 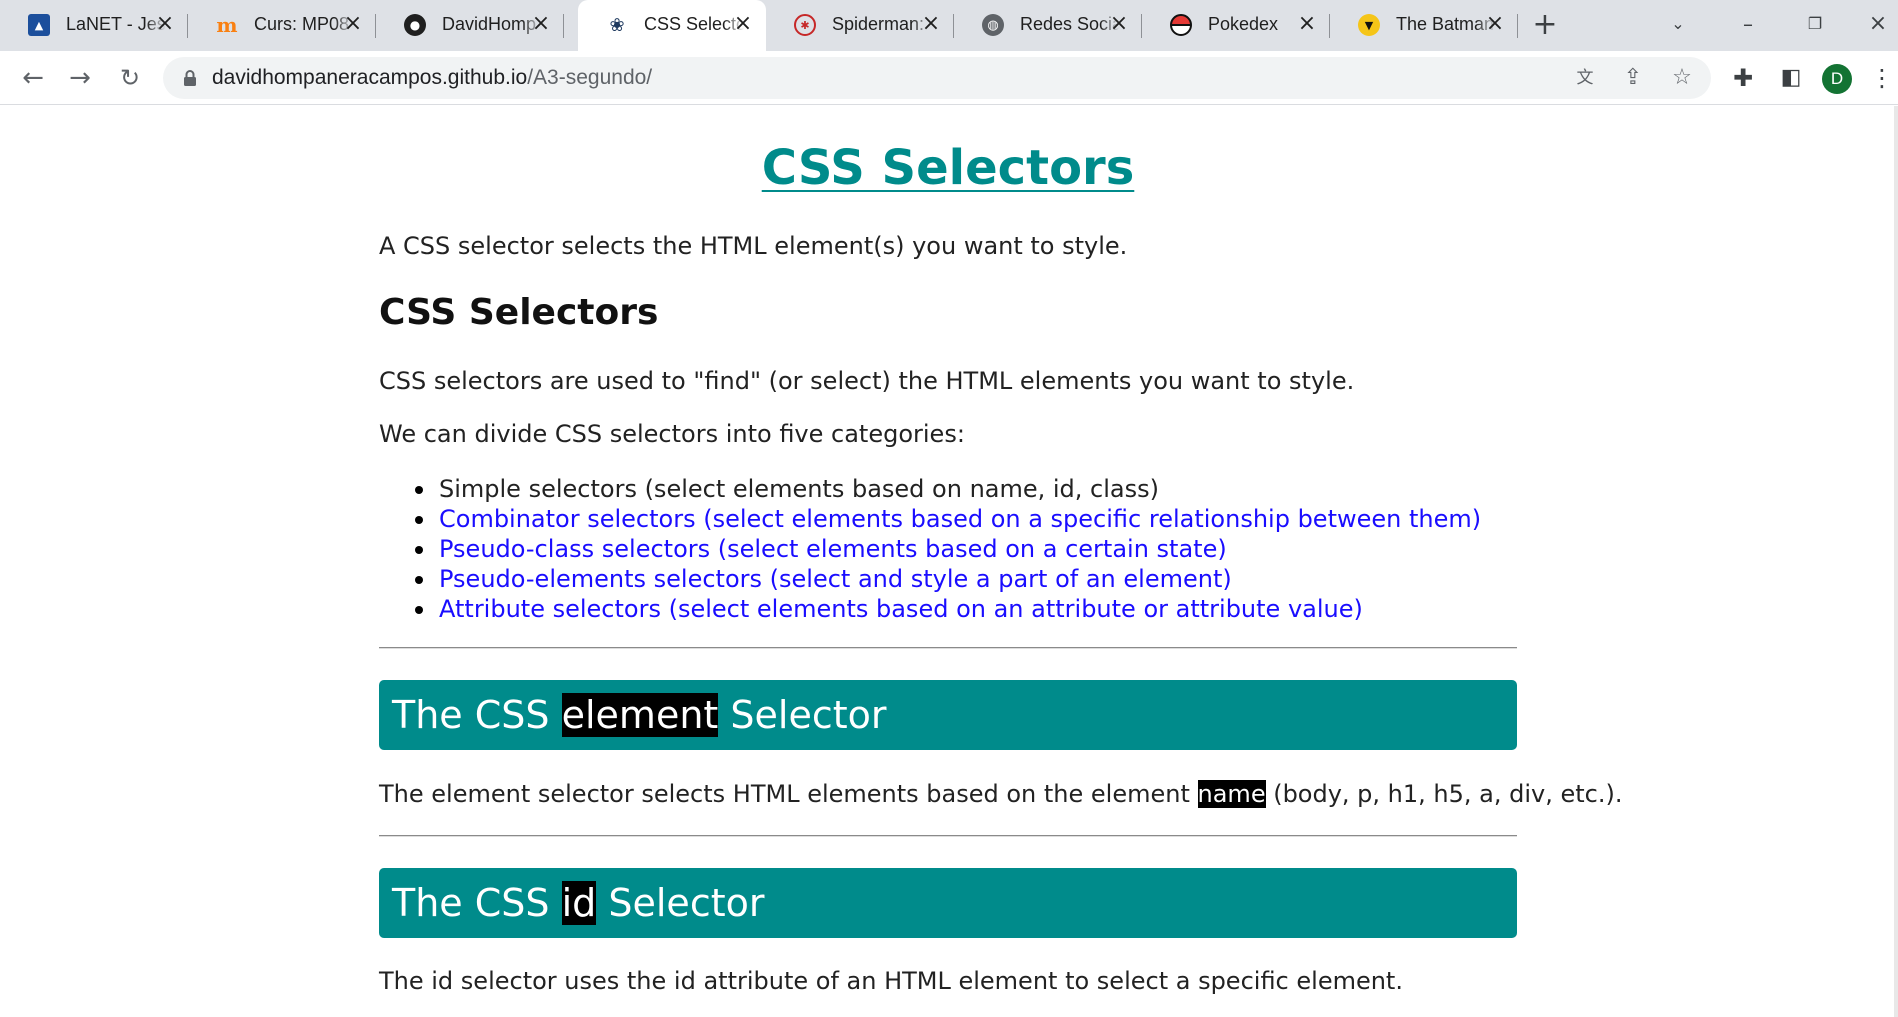 What do you see at coordinates (1682, 78) in the screenshot?
I see `bookmark-star-icon: ☆` at bounding box center [1682, 78].